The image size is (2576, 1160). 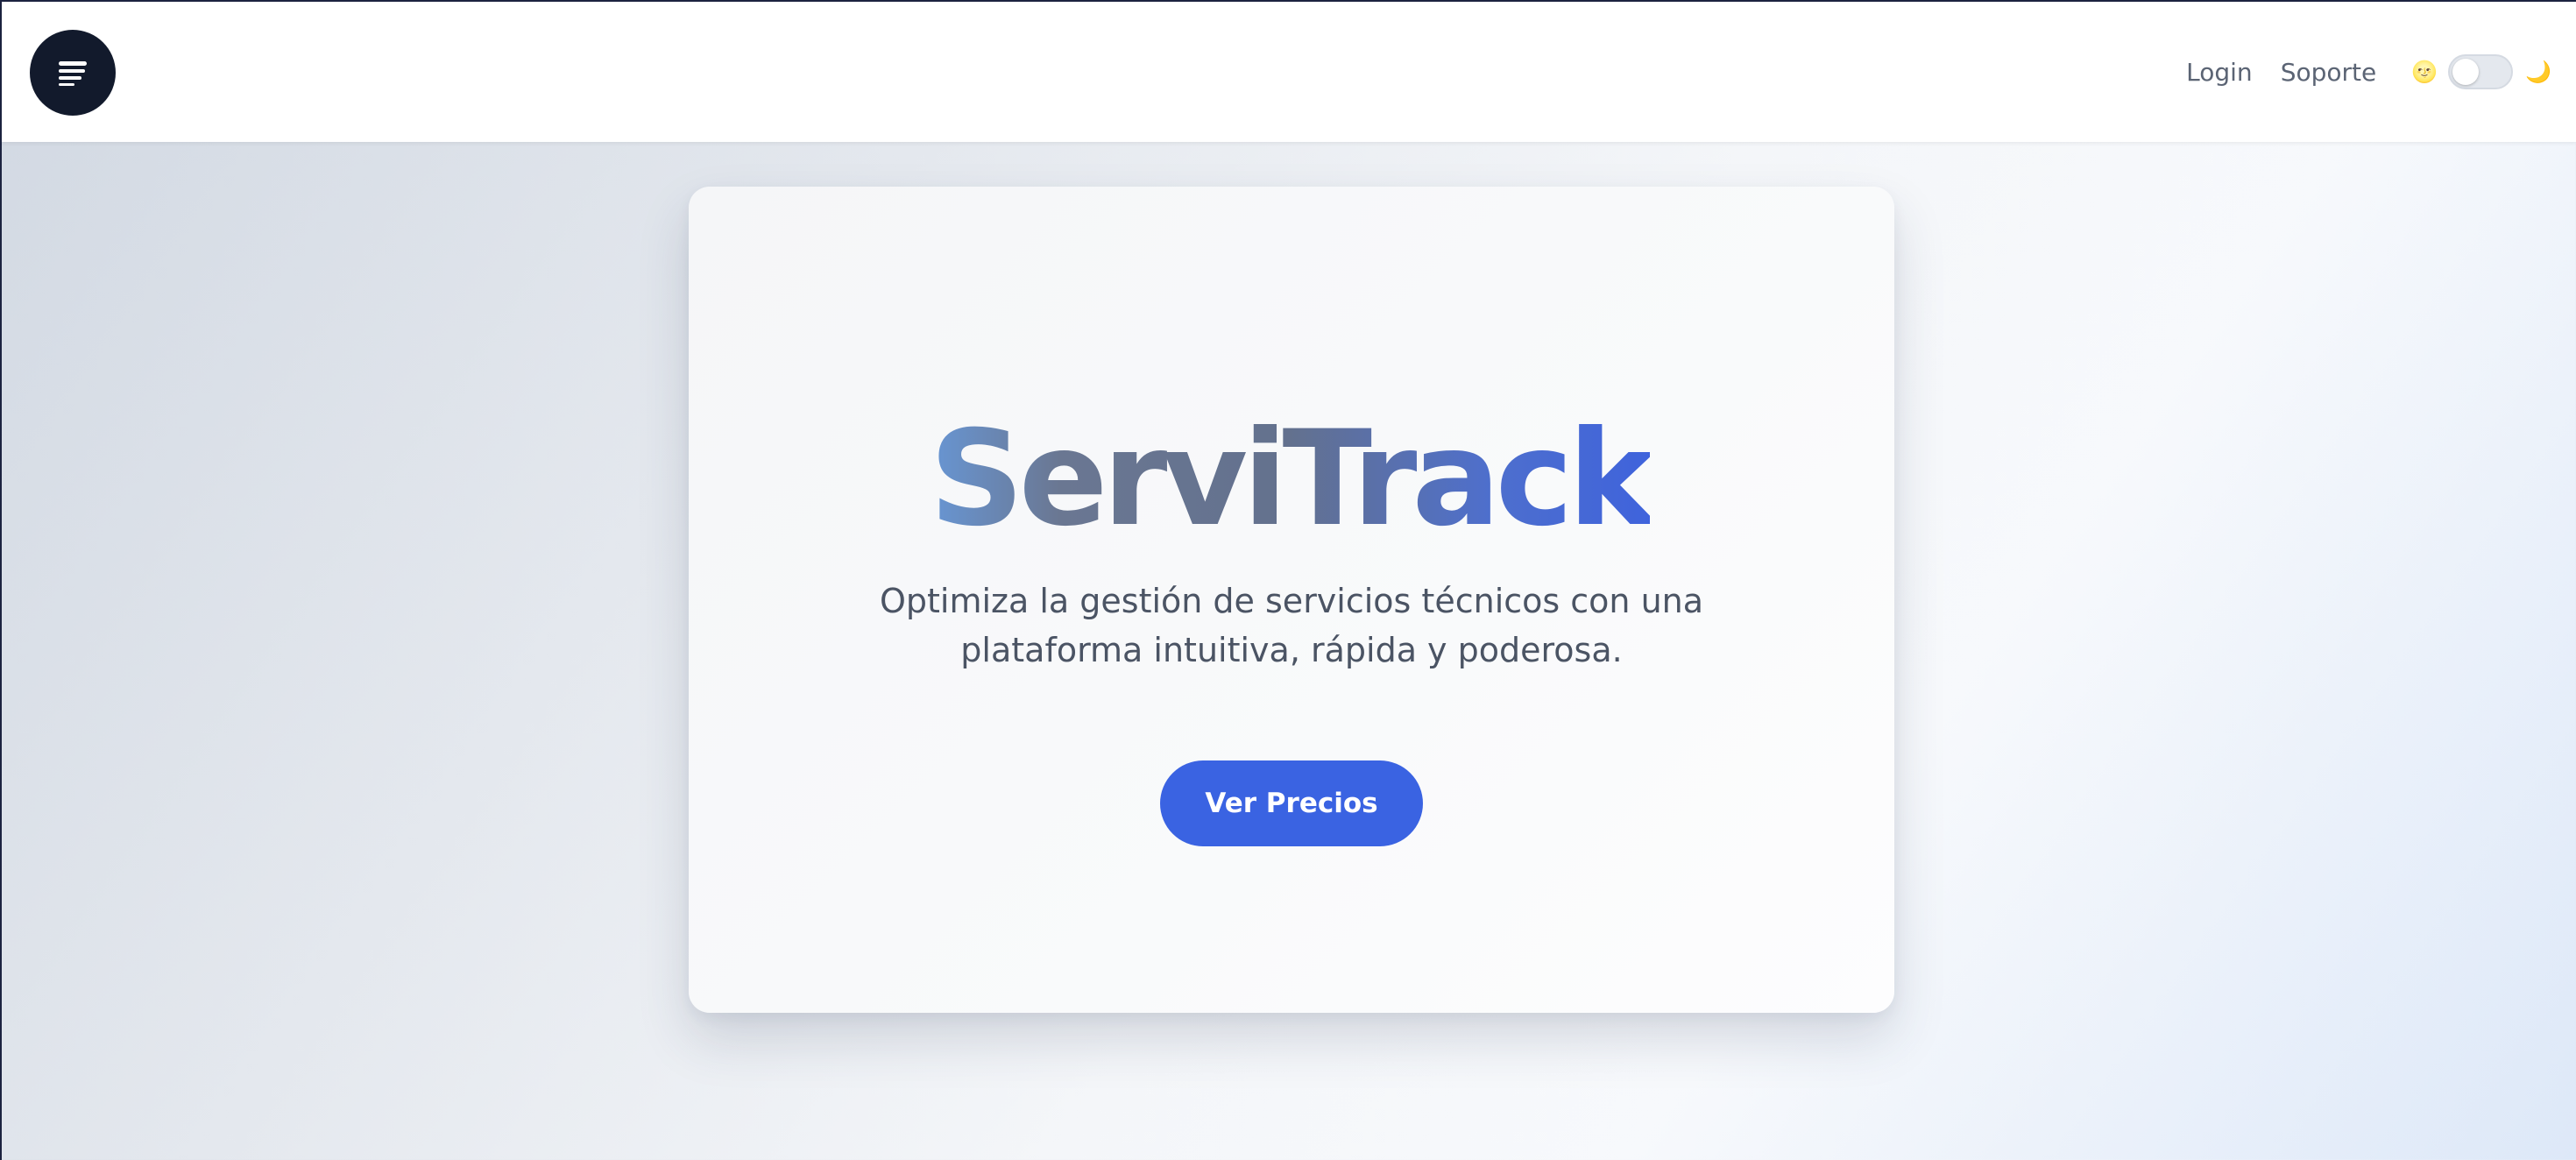 I want to click on sun-face-icon: 🌝, so click(x=2424, y=72).